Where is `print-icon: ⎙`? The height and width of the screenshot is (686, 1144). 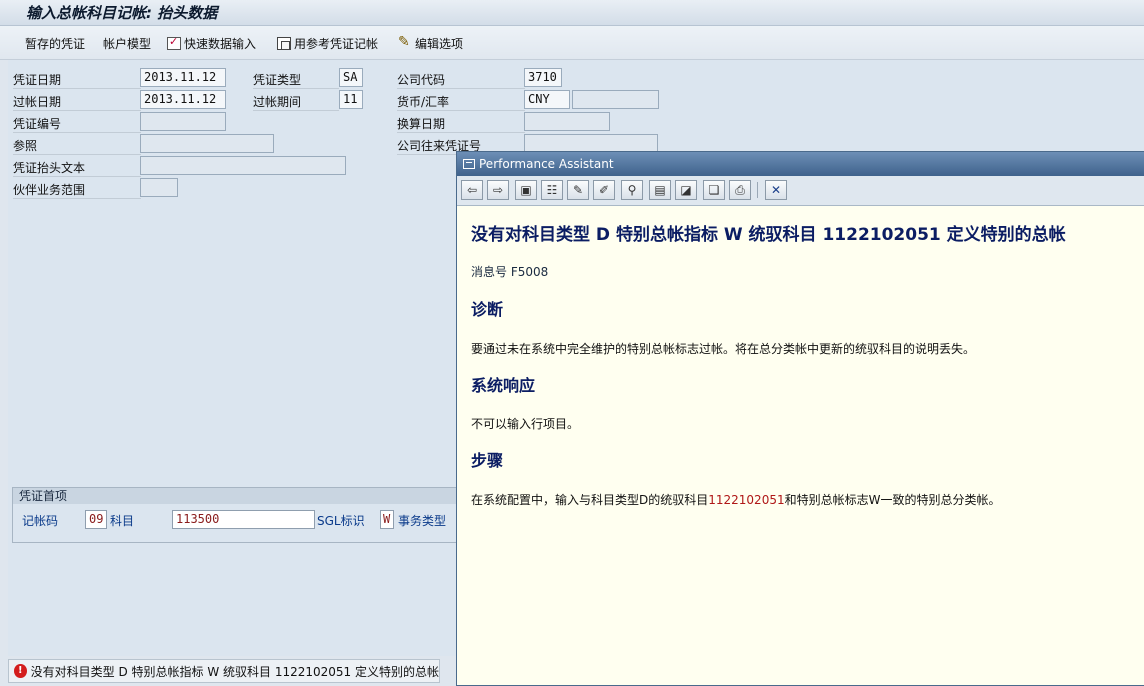 print-icon: ⎙ is located at coordinates (740, 190).